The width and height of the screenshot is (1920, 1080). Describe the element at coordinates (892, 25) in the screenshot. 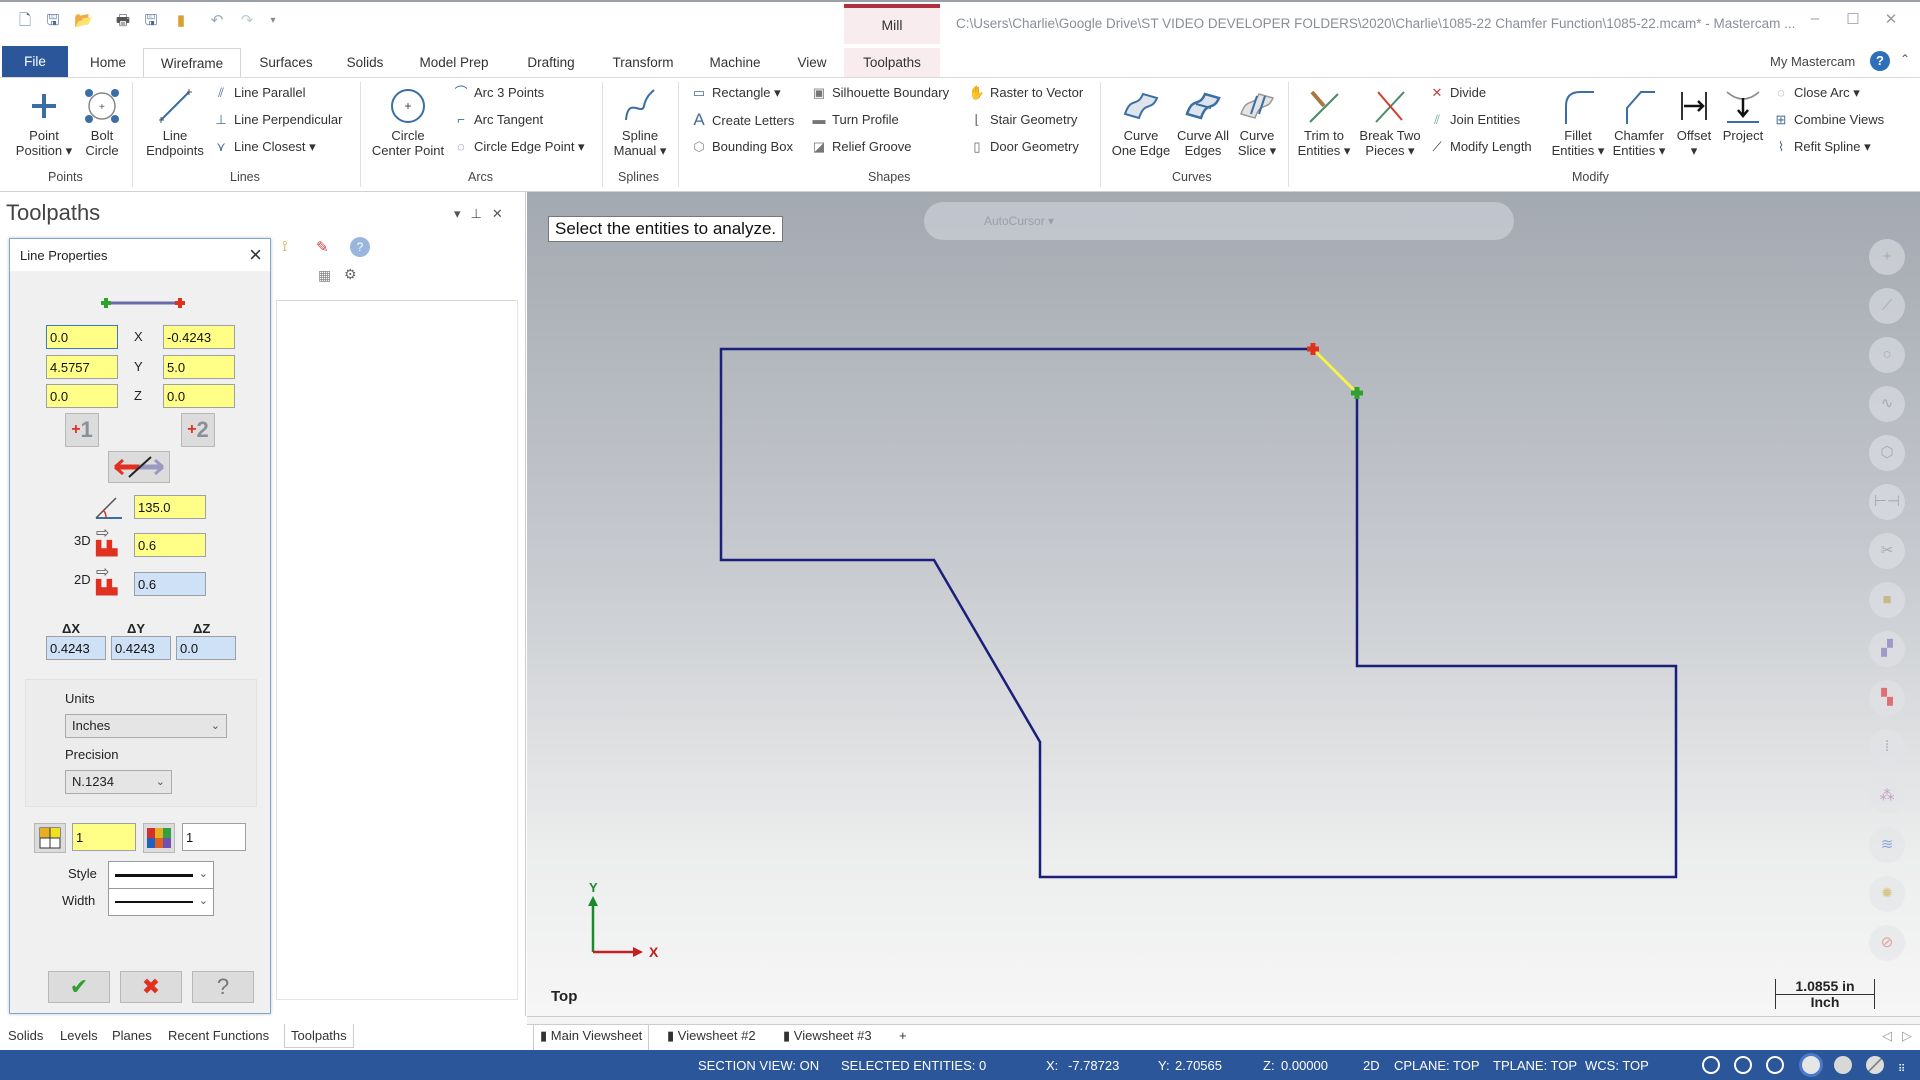

I see `context-tab-mill: Mill` at that location.